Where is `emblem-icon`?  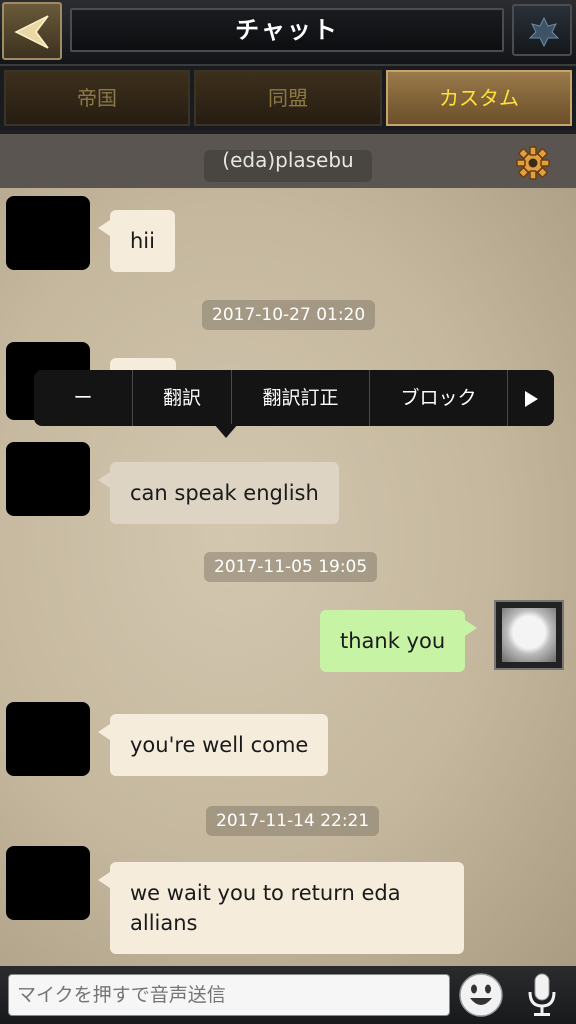 emblem-icon is located at coordinates (544, 32).